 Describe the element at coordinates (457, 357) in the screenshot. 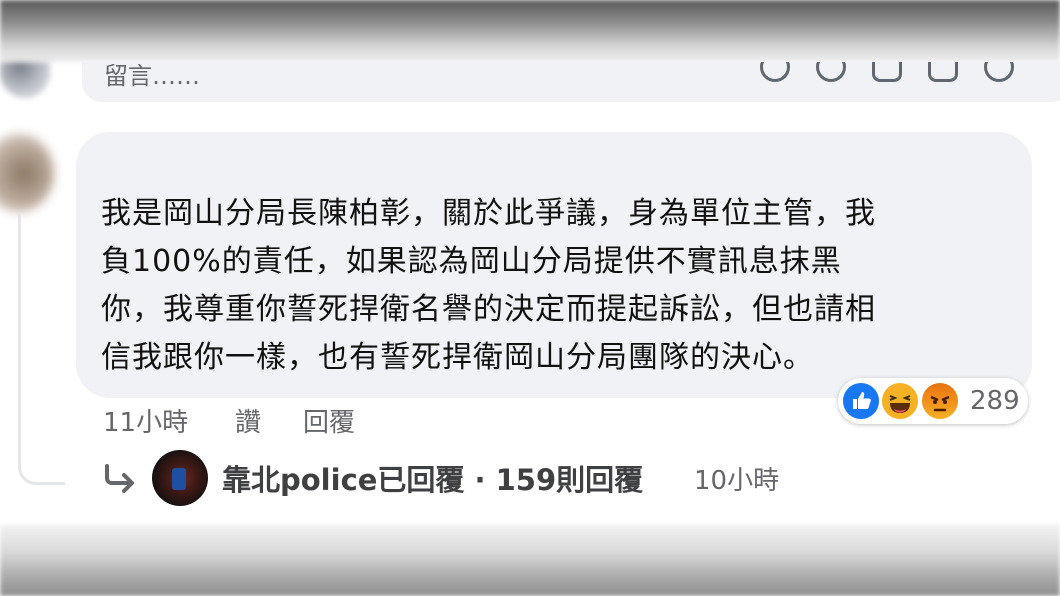

I see `comment-line: 信我跟你一樣，也有誓死捍衛岡山分局團隊的決心。` at that location.